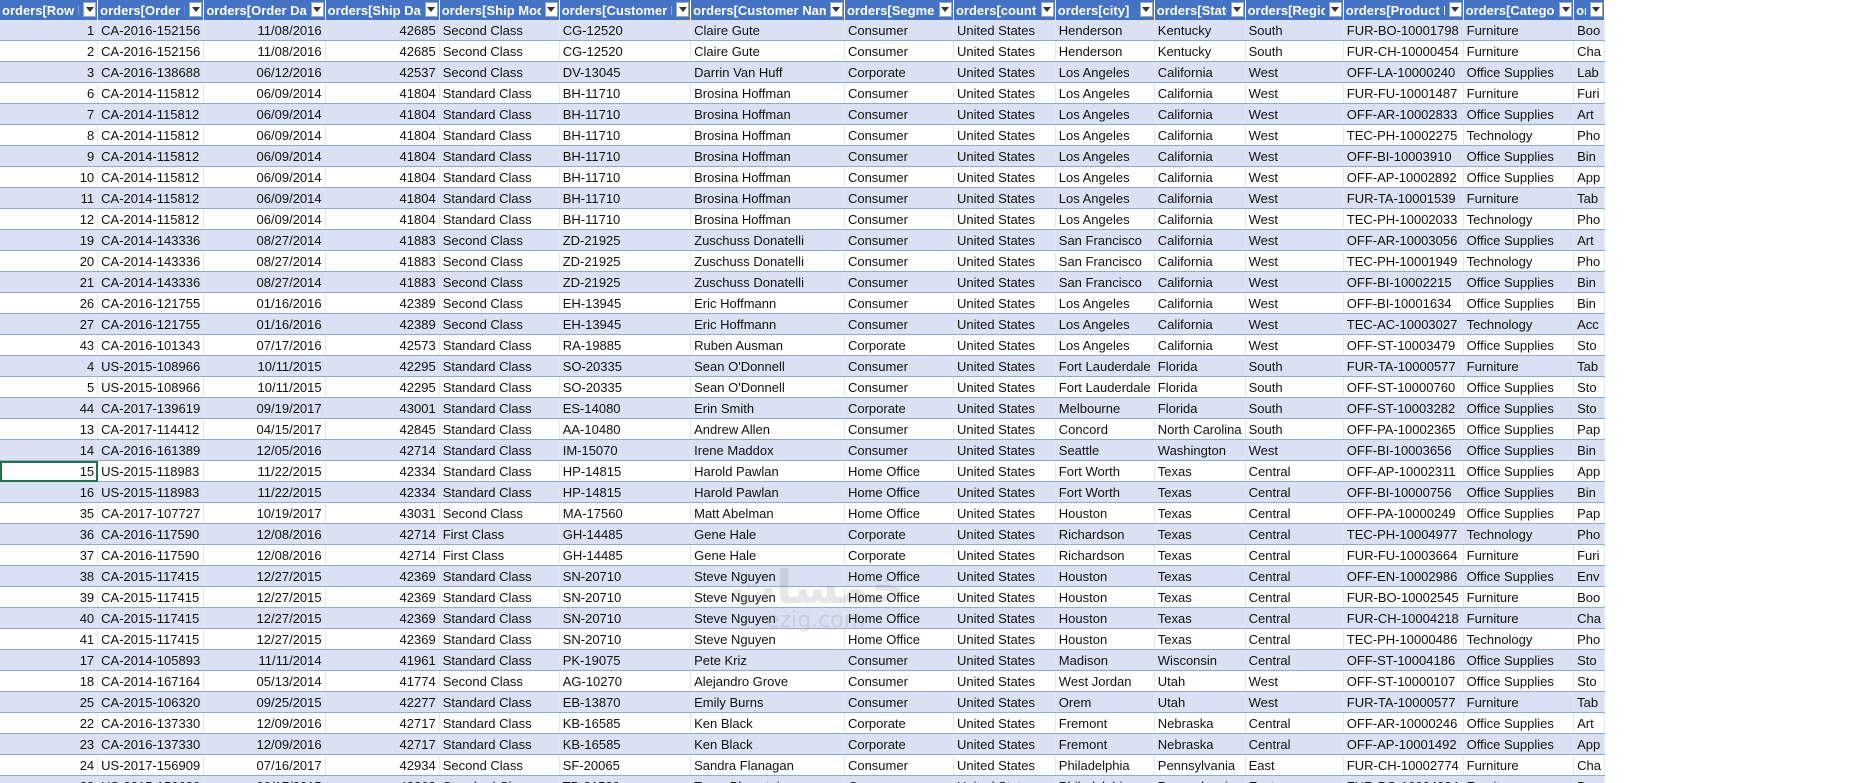 The height and width of the screenshot is (783, 1875). Describe the element at coordinates (382, 681) in the screenshot. I see `table-cell: 41774` at that location.